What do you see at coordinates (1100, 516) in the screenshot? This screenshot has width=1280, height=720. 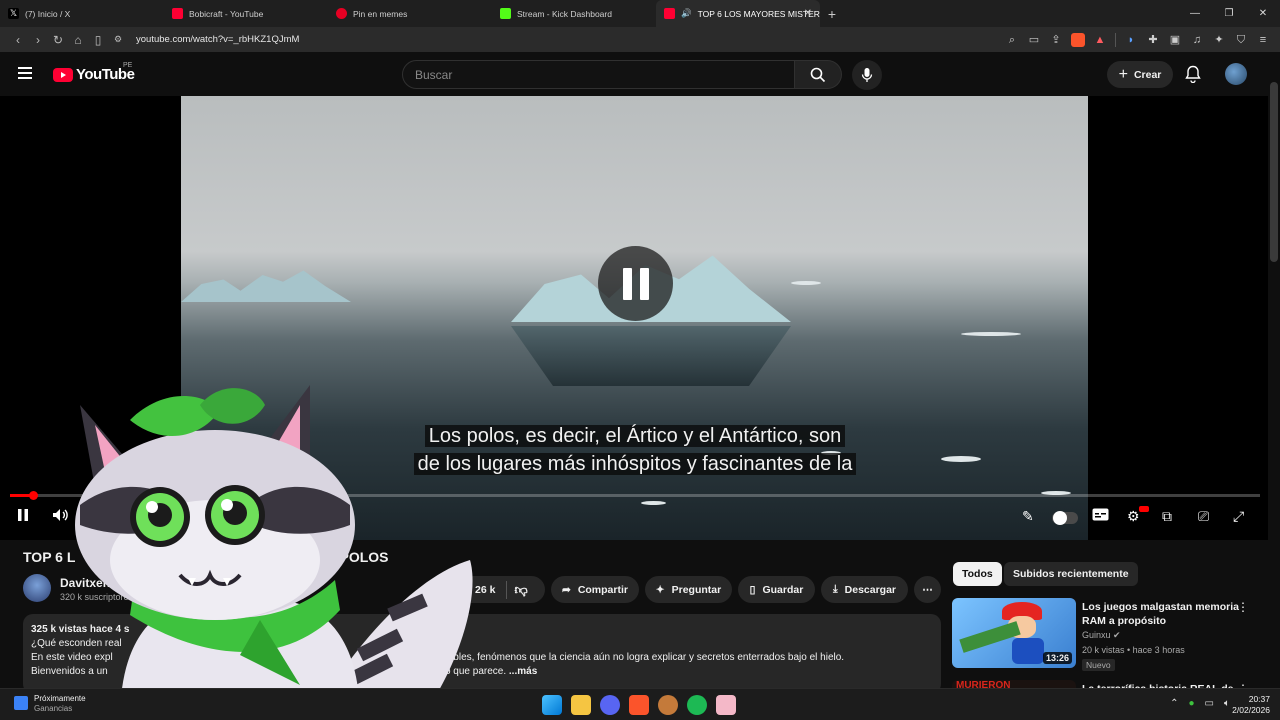 I see `captions-icon` at bounding box center [1100, 516].